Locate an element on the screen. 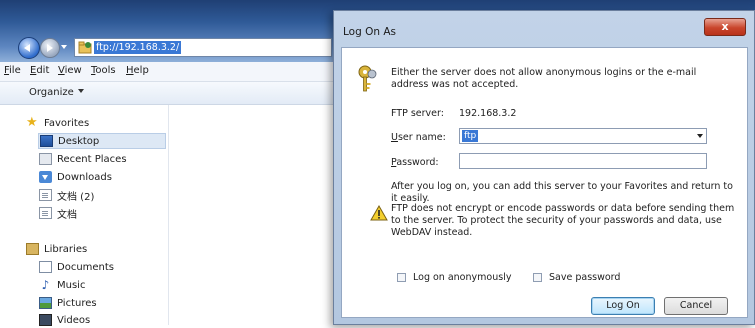 This screenshot has height=328, width=755. menu-help: Help is located at coordinates (137, 70).